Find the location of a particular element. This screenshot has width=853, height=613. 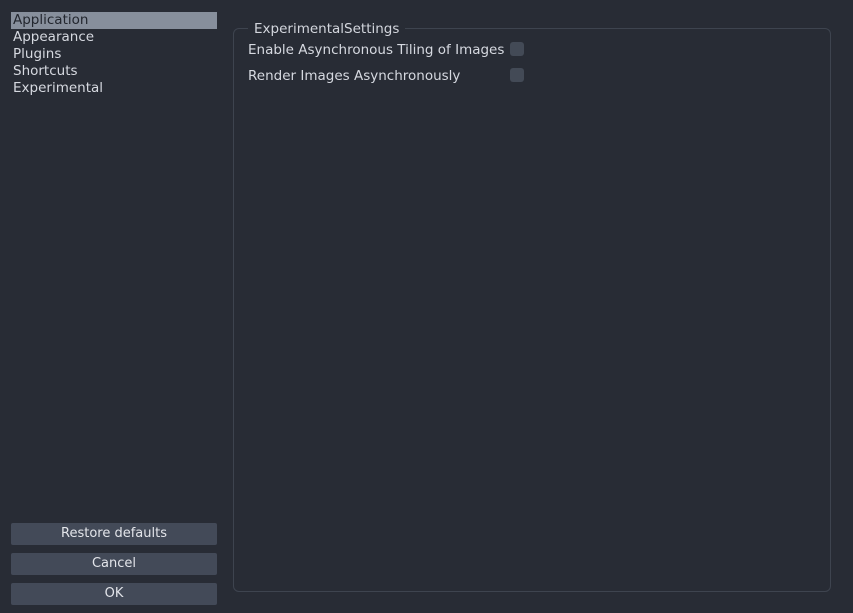

checkbox-render-images-async is located at coordinates (517, 75).